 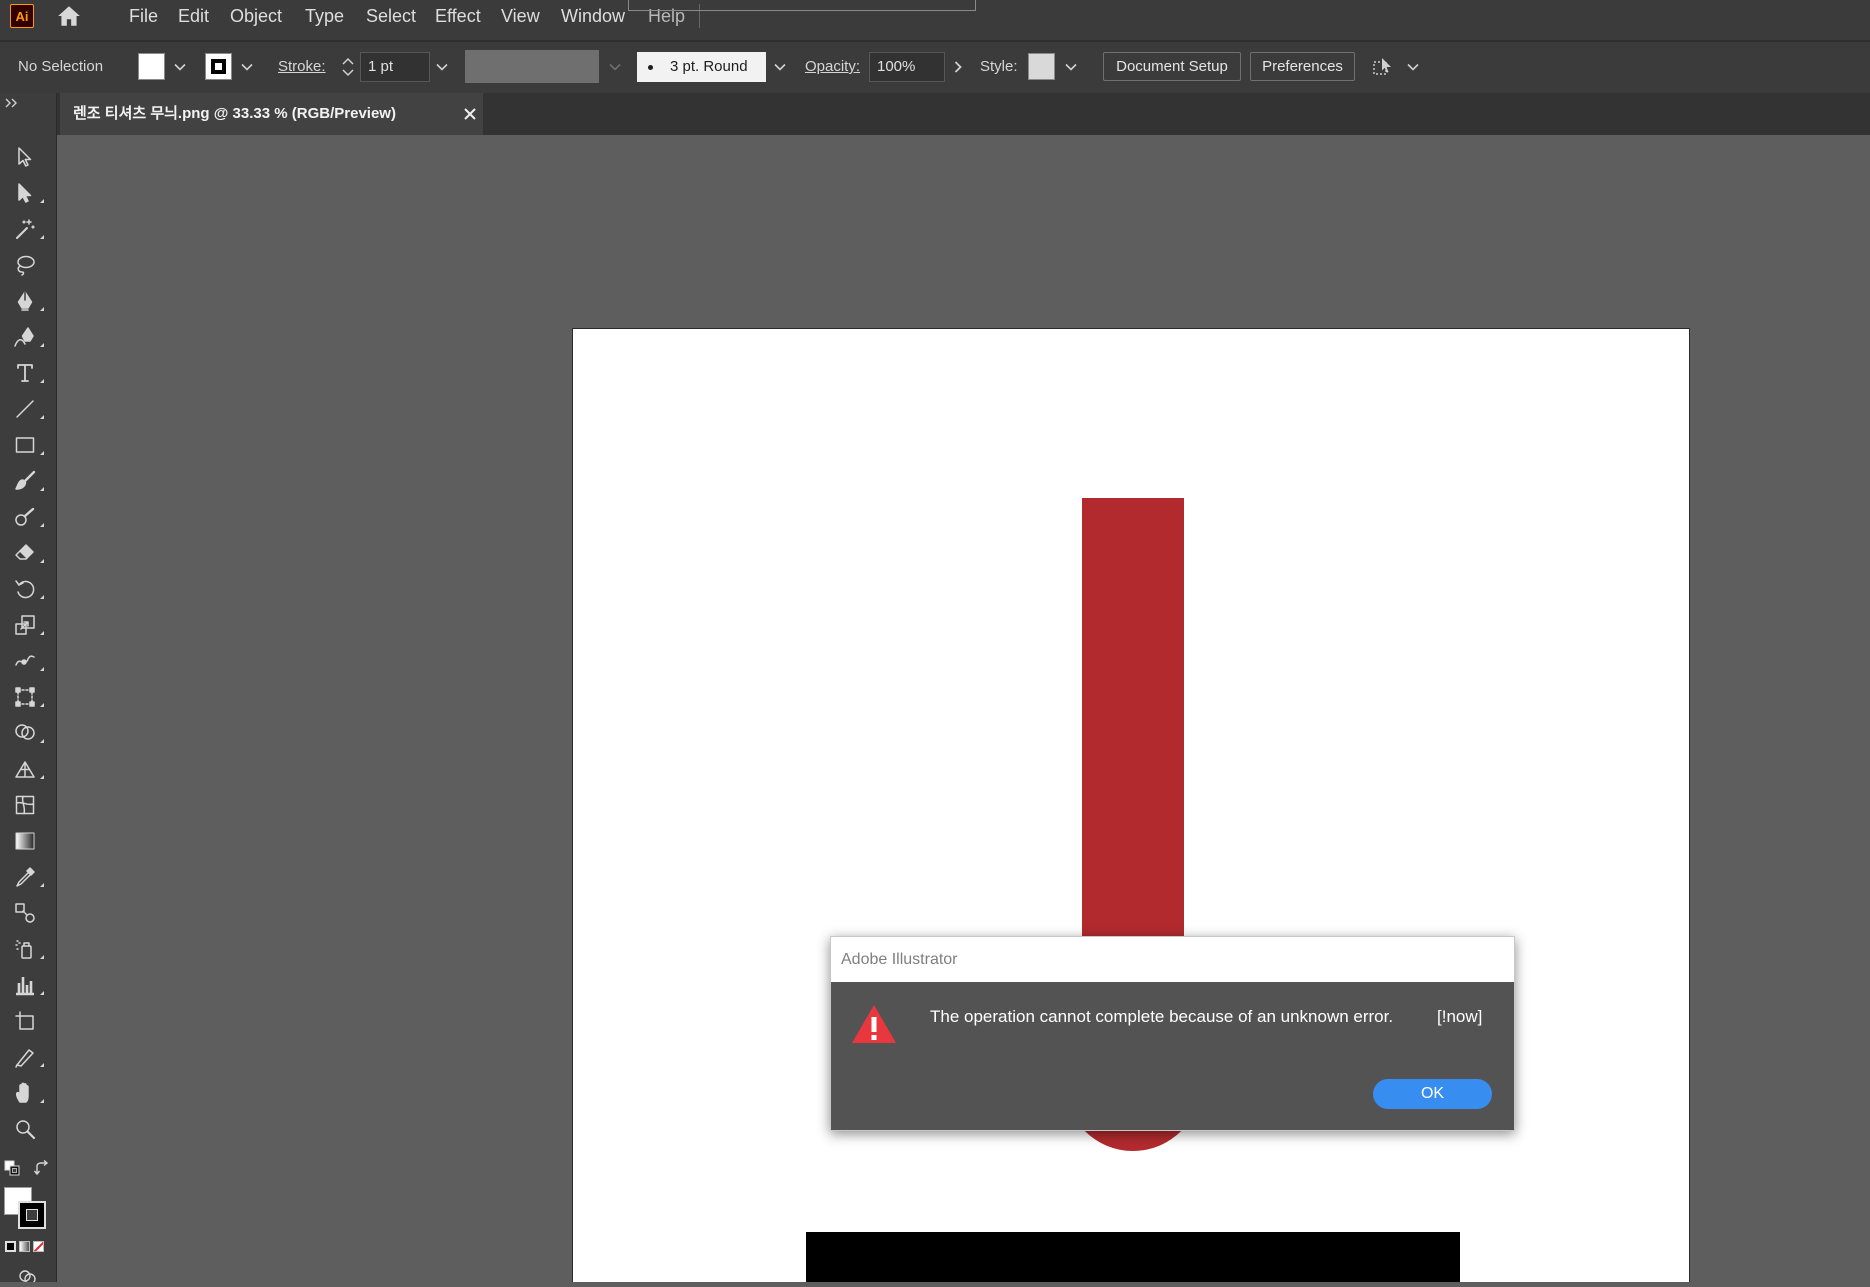 I want to click on stroke-indicator, so click(x=32, y=1215).